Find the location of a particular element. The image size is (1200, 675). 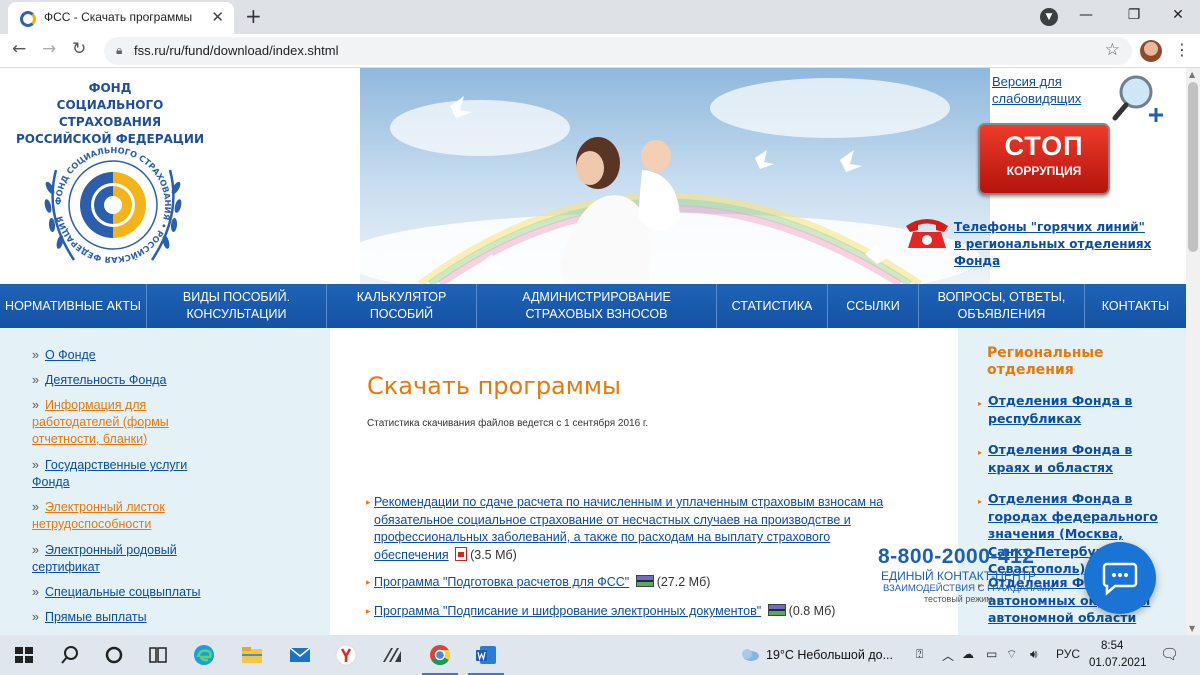

onedrive-cloud-icon: ☁ is located at coordinates (968, 654).